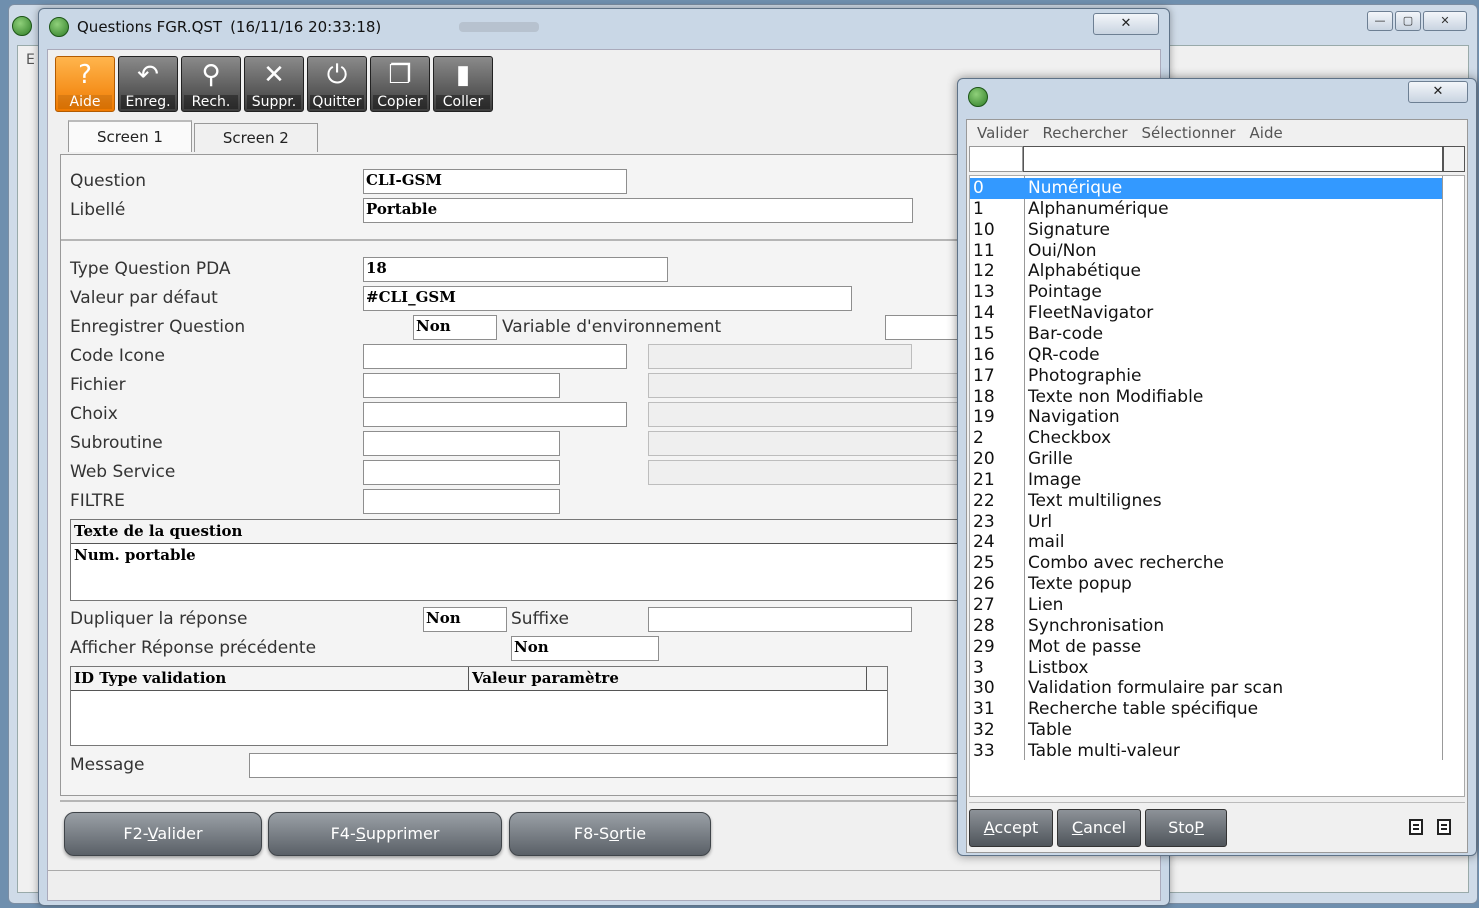 The image size is (1479, 908). What do you see at coordinates (294, 27) in the screenshot?
I see `window-title-bar: Questions FGR.QST (16/11/16 20:33:18)` at bounding box center [294, 27].